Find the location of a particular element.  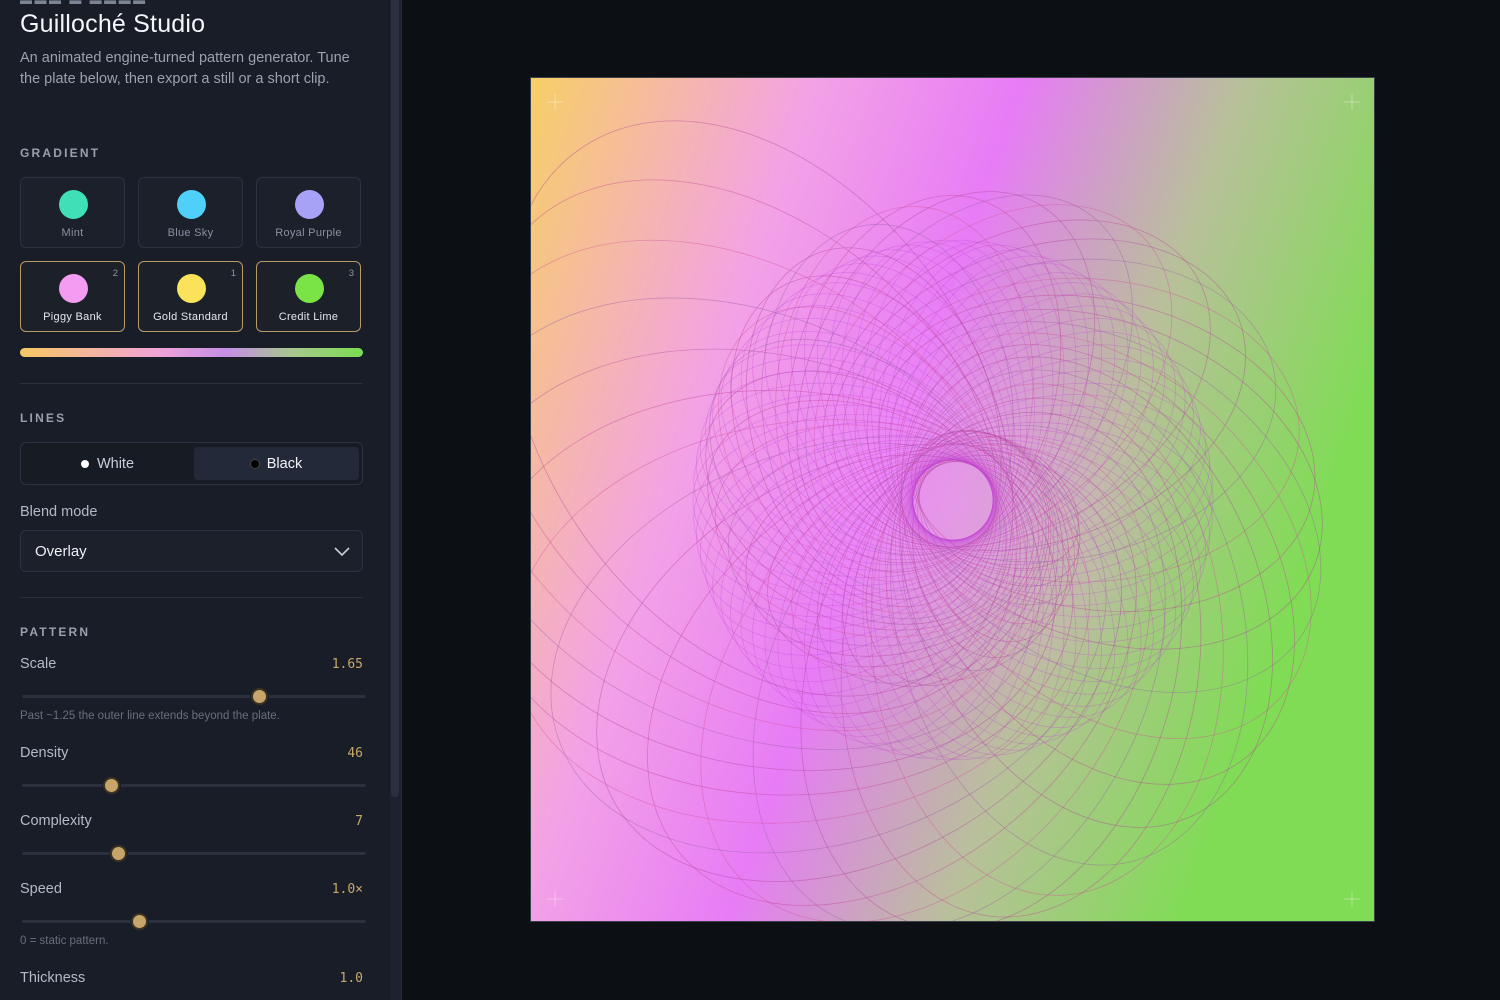

density-slider is located at coordinates (194, 785).